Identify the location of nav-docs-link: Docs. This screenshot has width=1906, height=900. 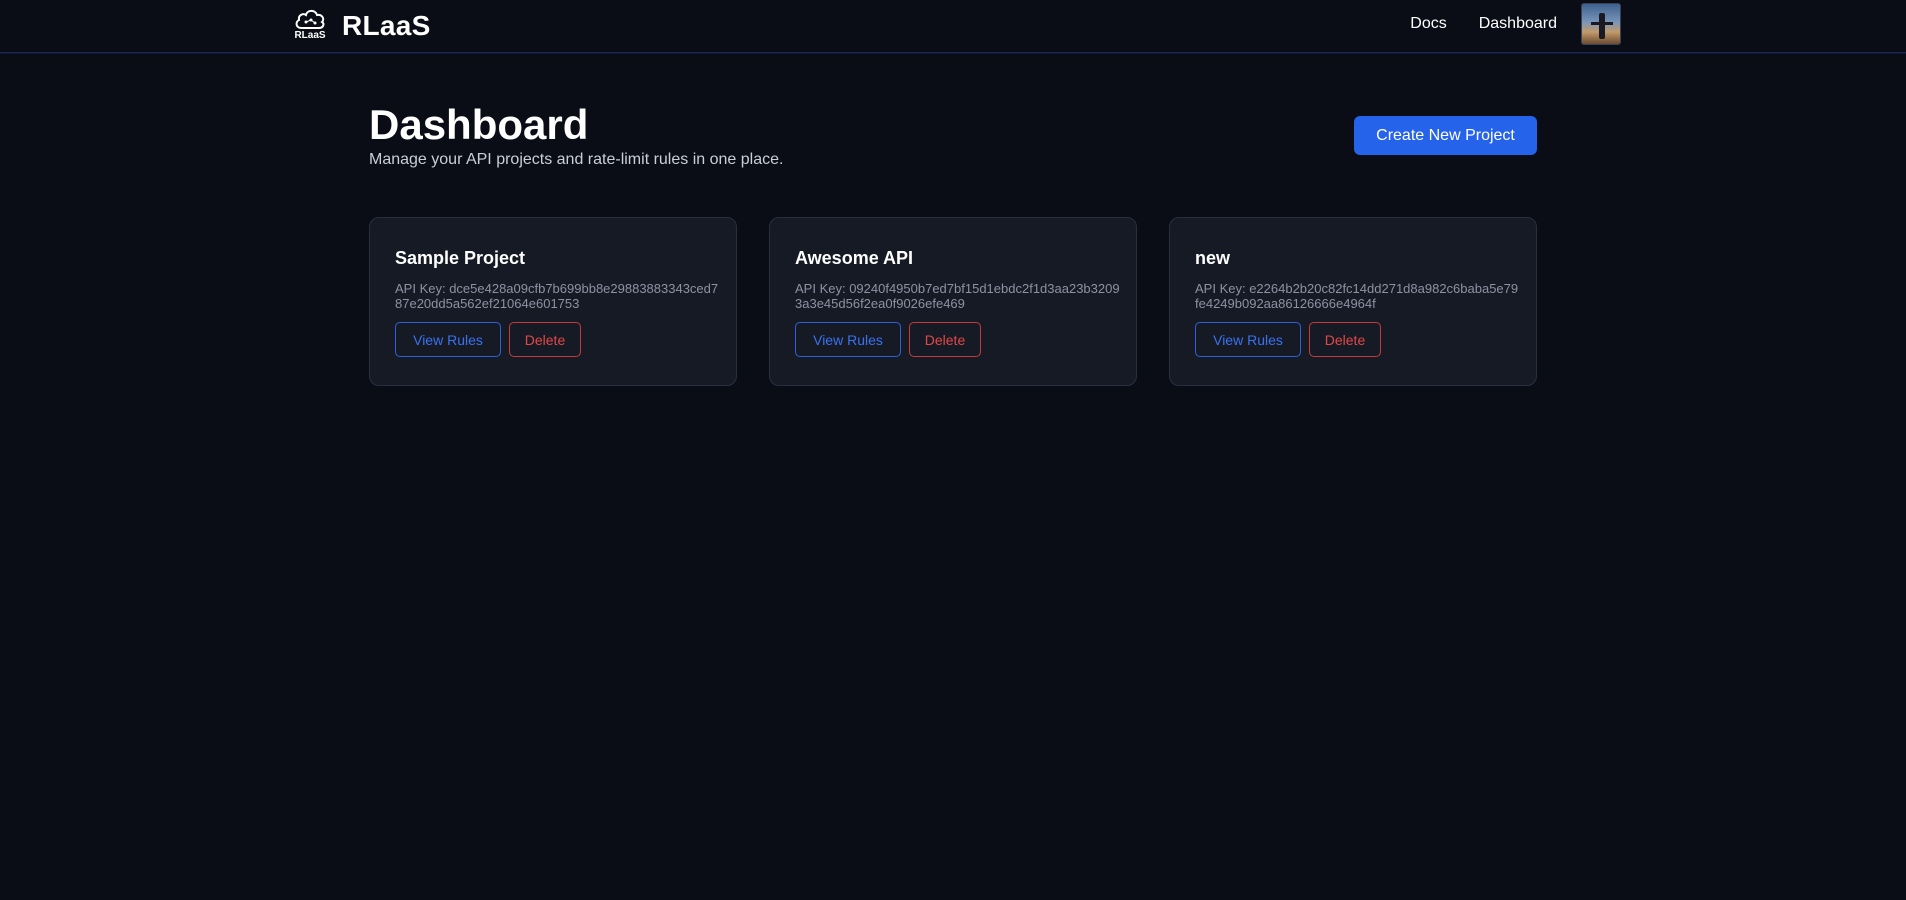
(1428, 24).